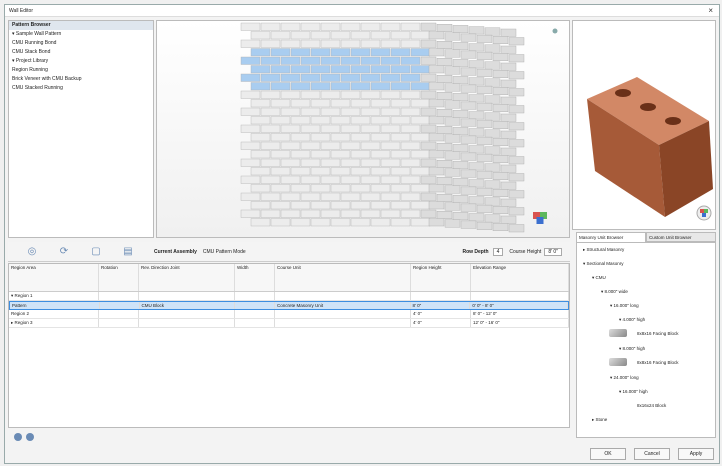 Image resolution: width=722 pixels, height=466 pixels. Describe the element at coordinates (128, 252) in the screenshot. I see `delete-icon: ▤` at that location.